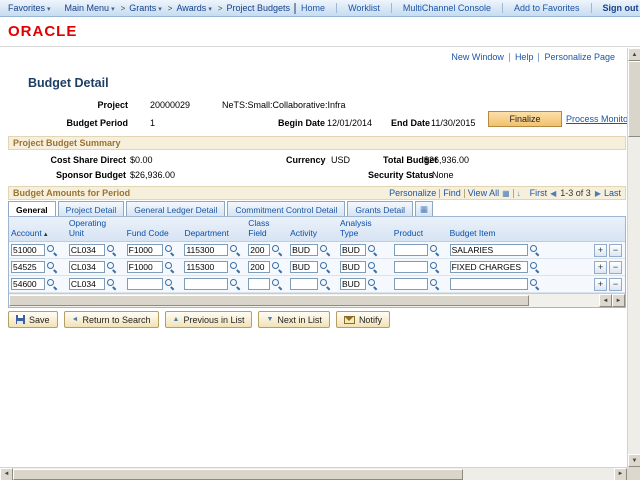  I want to click on grid-horizontal-scrollbar: ◄ ►, so click(317, 300).